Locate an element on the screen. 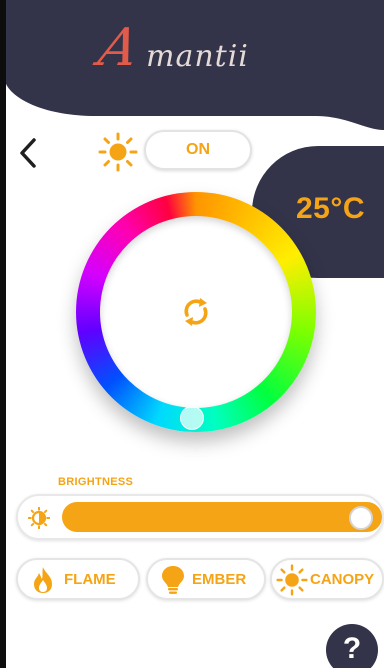 This screenshot has width=384, height=668. brightness-control is located at coordinates (200, 517).